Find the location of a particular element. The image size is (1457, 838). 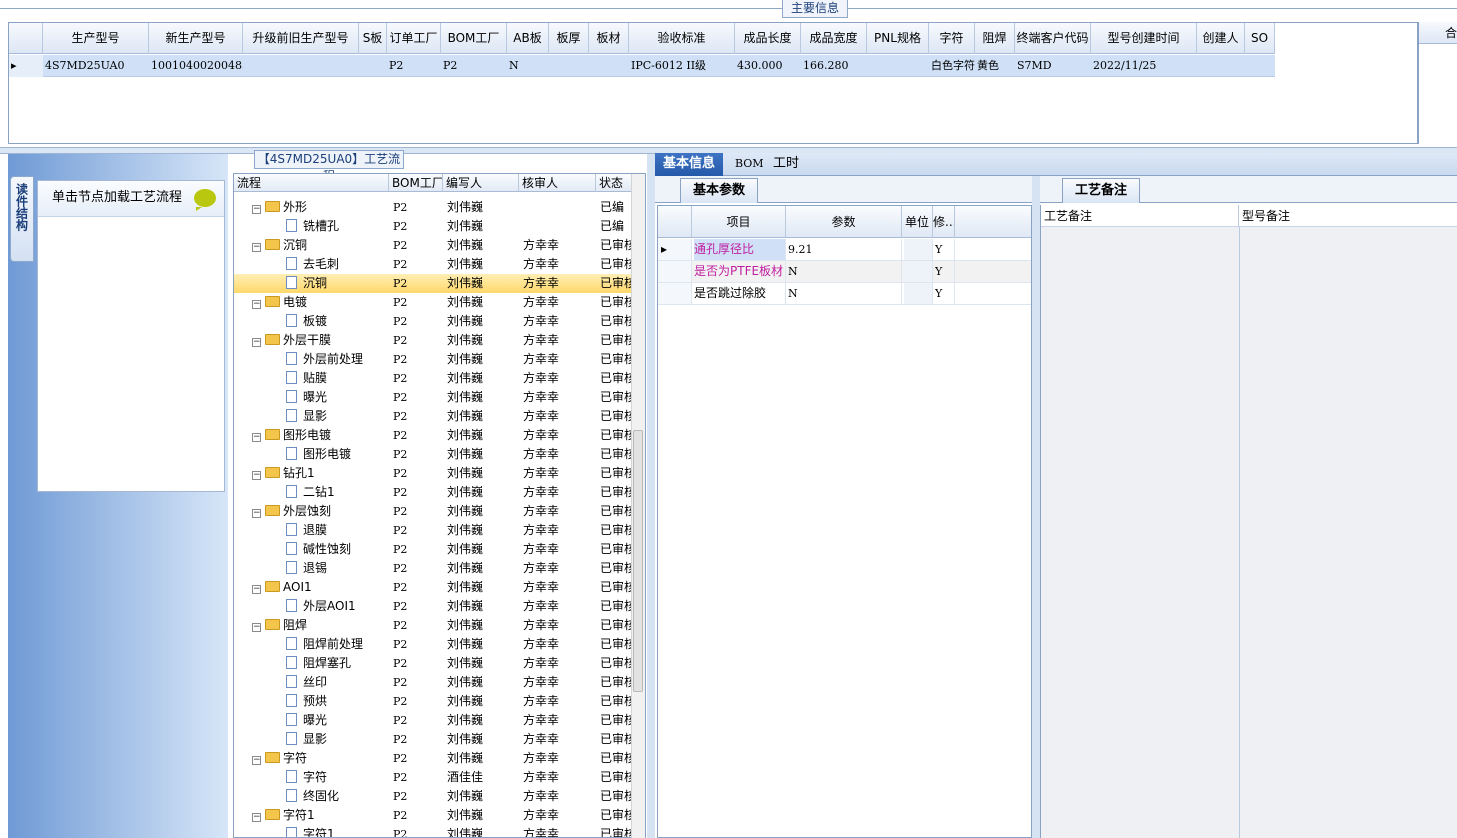

table-cell: P2 is located at coordinates (414, 66).